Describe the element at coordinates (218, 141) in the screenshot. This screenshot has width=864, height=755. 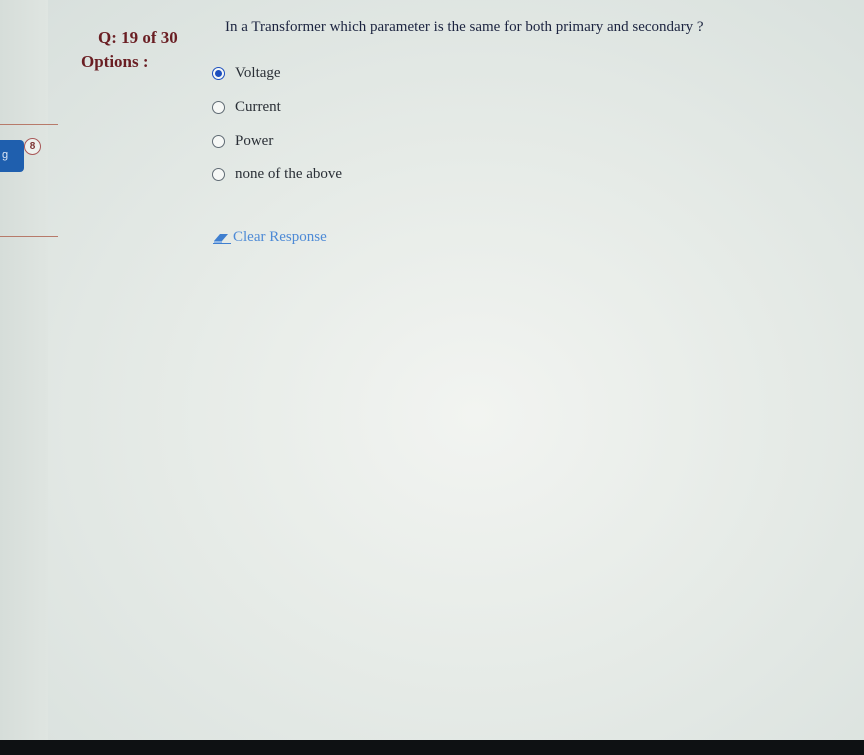
I see `radio-power` at that location.